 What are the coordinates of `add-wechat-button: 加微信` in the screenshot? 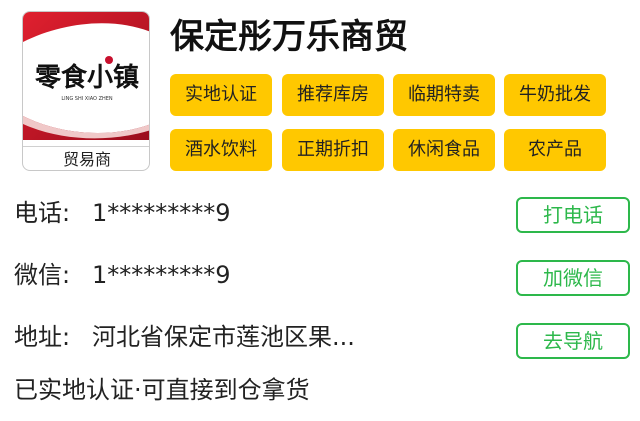 It's located at (573, 278).